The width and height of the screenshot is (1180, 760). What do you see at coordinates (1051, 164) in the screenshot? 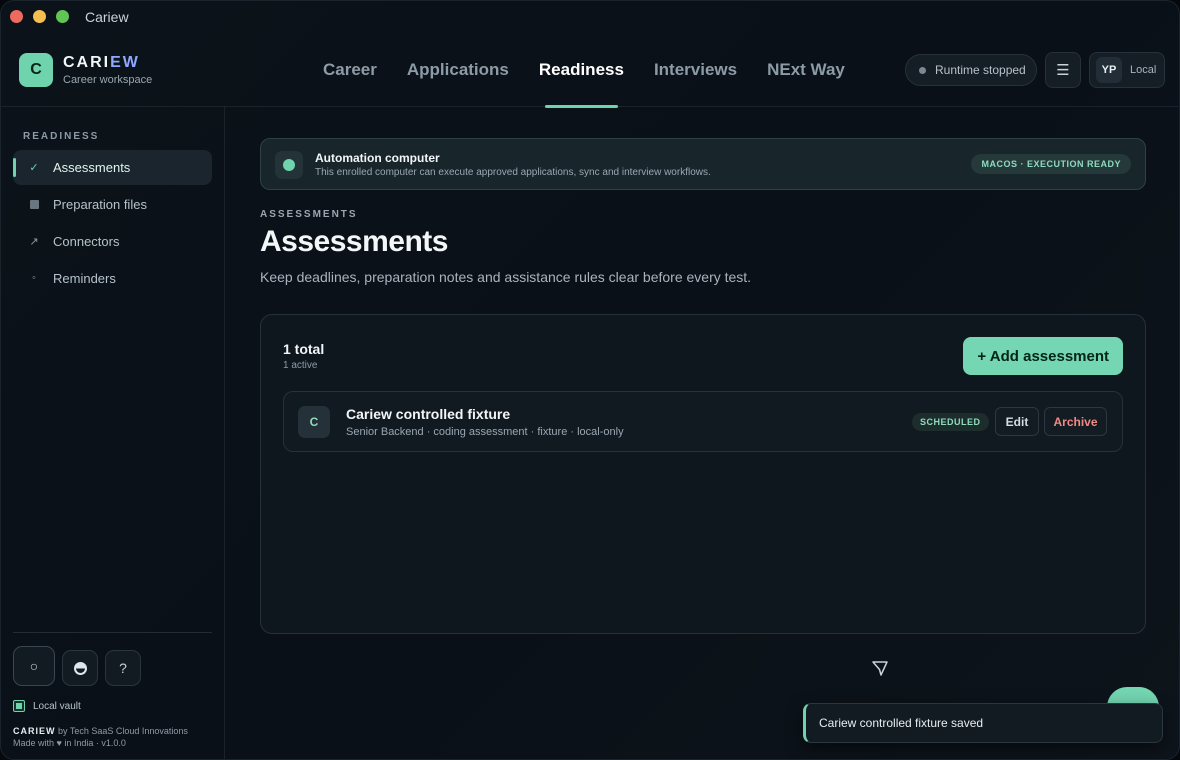
I see `execution-status-badge: MACOS · EXECUTION READY` at bounding box center [1051, 164].